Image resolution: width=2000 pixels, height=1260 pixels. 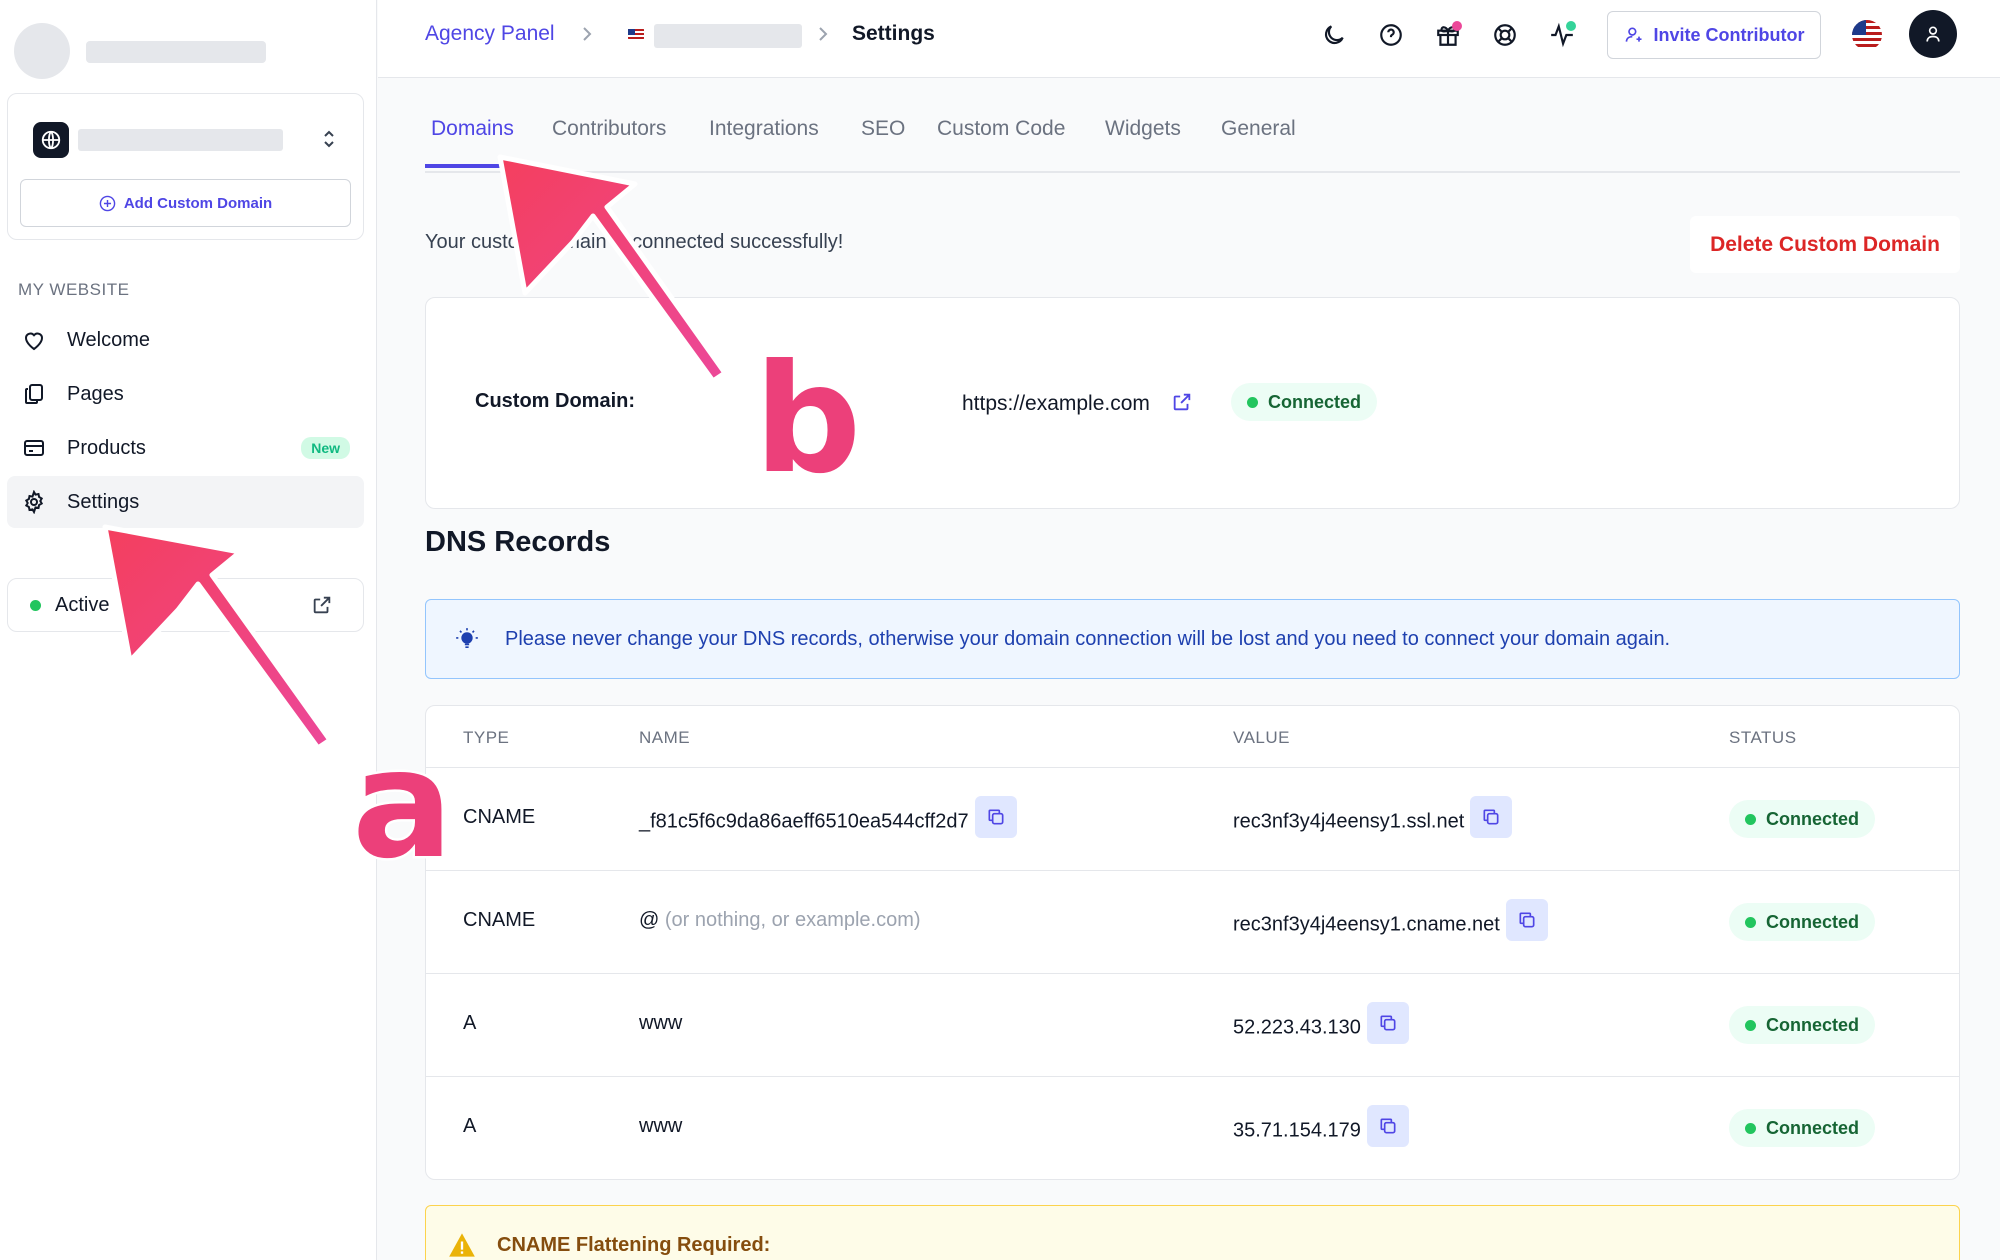 I want to click on custom-domain-label: Custom Domain:, so click(x=555, y=401).